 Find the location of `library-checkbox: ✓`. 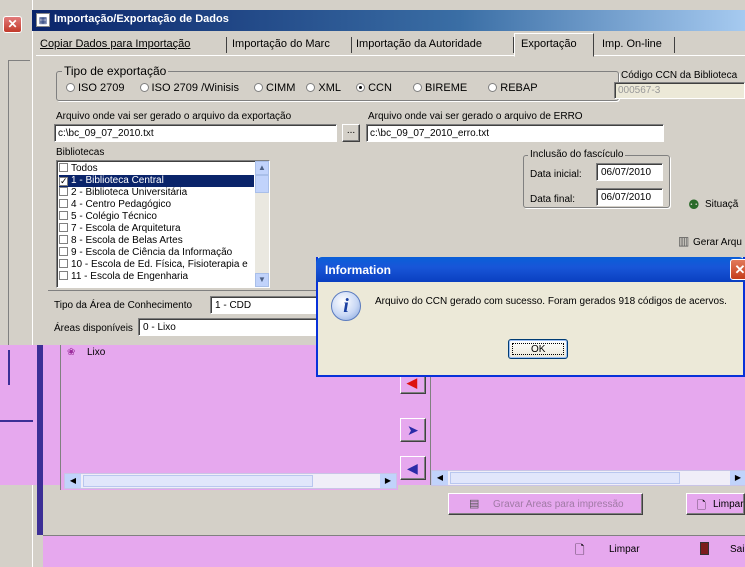

library-checkbox: ✓ is located at coordinates (63, 181).